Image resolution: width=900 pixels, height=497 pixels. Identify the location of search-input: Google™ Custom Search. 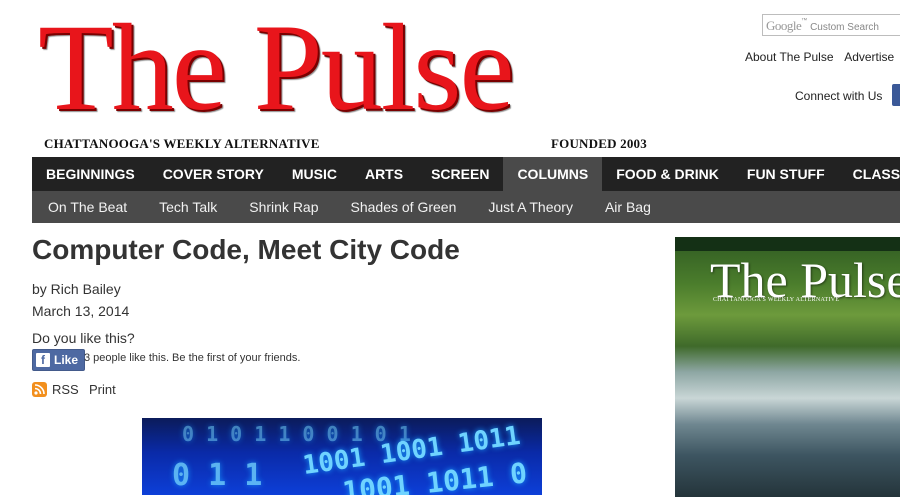
(831, 25).